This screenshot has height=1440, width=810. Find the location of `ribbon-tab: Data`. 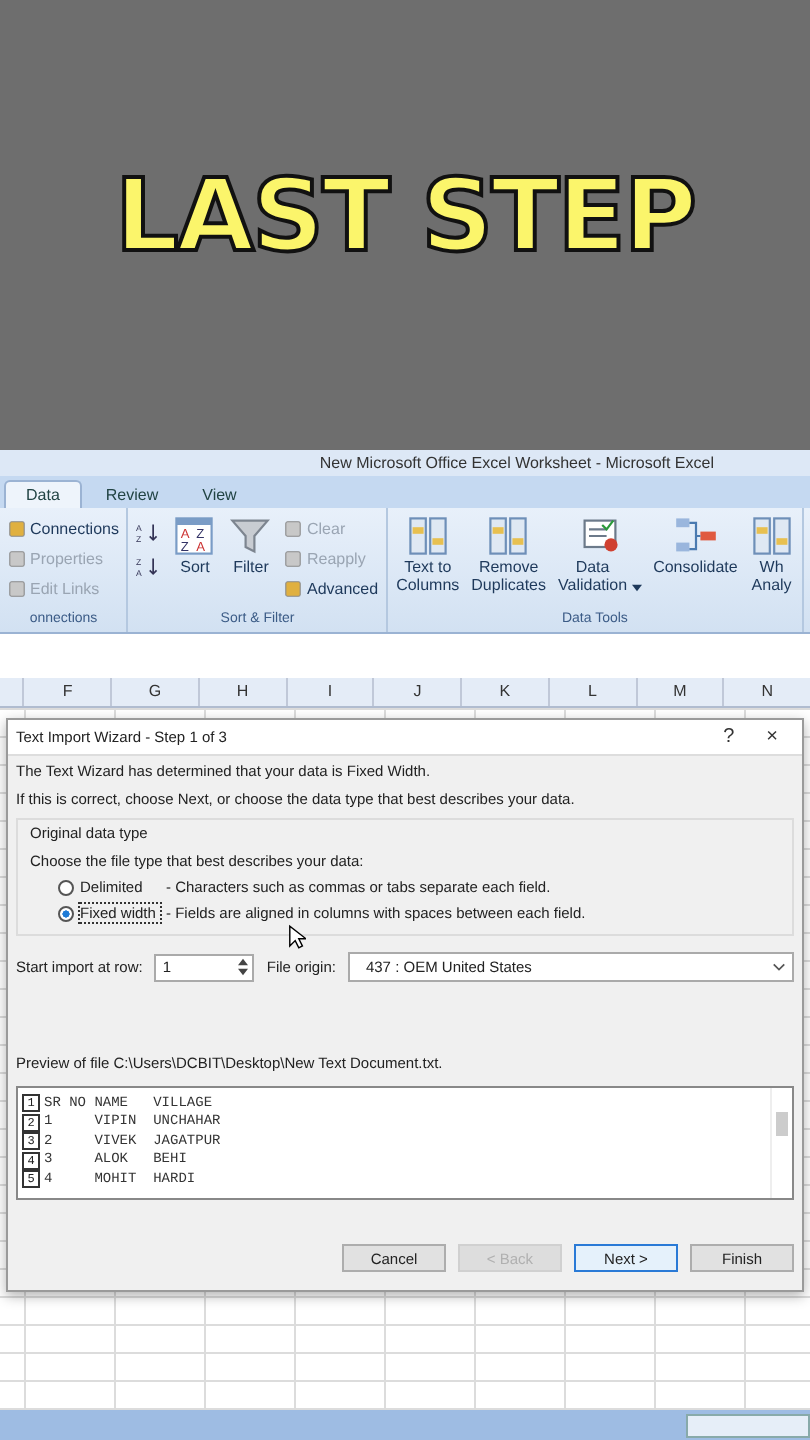

ribbon-tab: Data is located at coordinates (43, 494).